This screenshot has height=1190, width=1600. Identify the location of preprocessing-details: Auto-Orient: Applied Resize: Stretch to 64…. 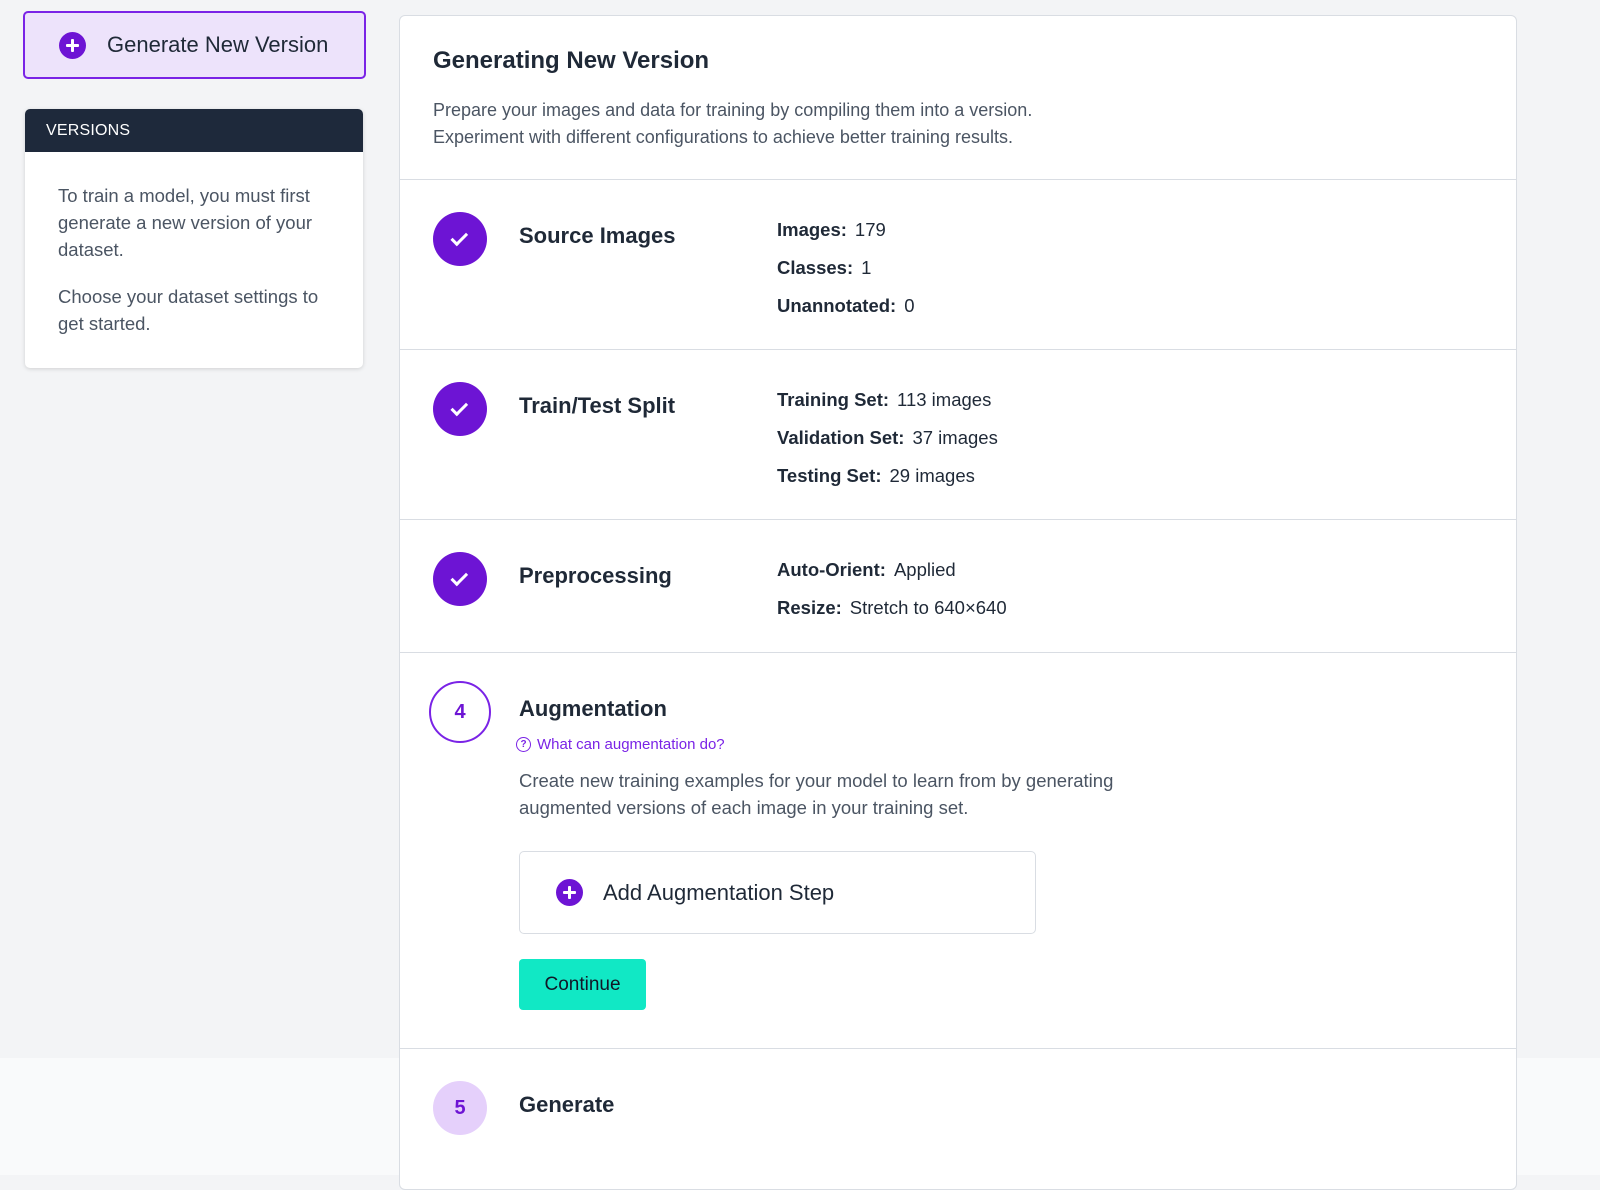
(892, 589).